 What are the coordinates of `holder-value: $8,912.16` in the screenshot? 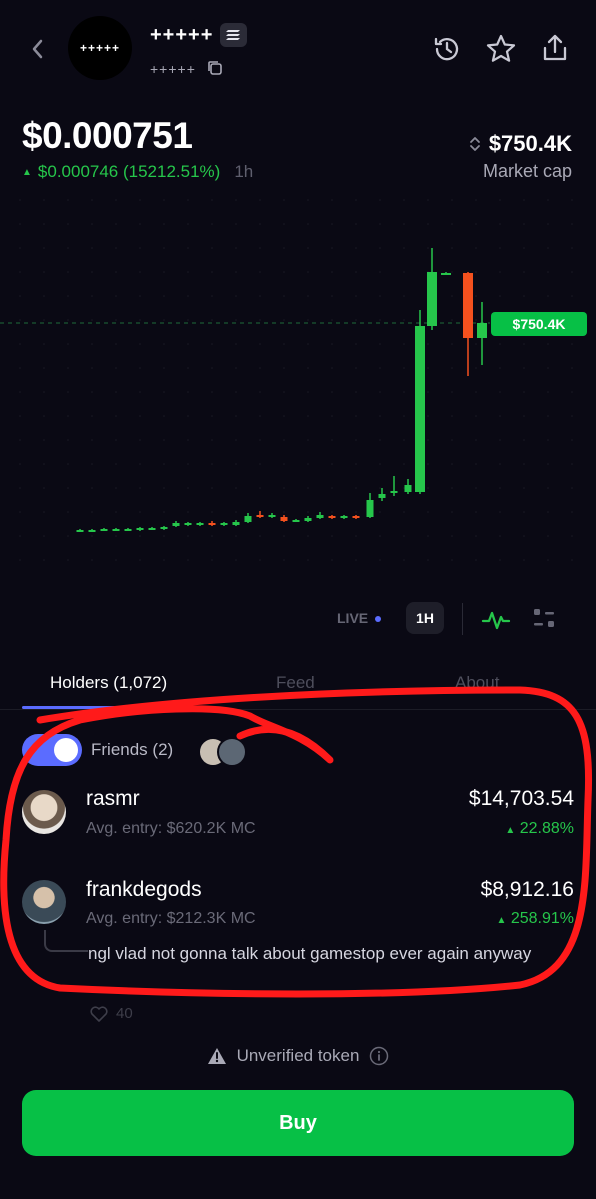 It's located at (527, 889).